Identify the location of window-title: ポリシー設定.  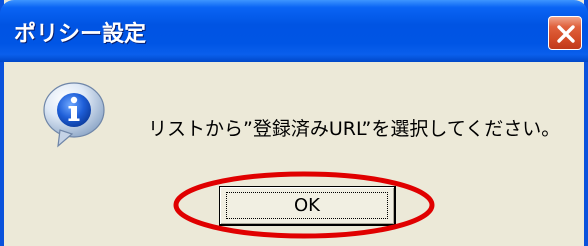
(80, 34).